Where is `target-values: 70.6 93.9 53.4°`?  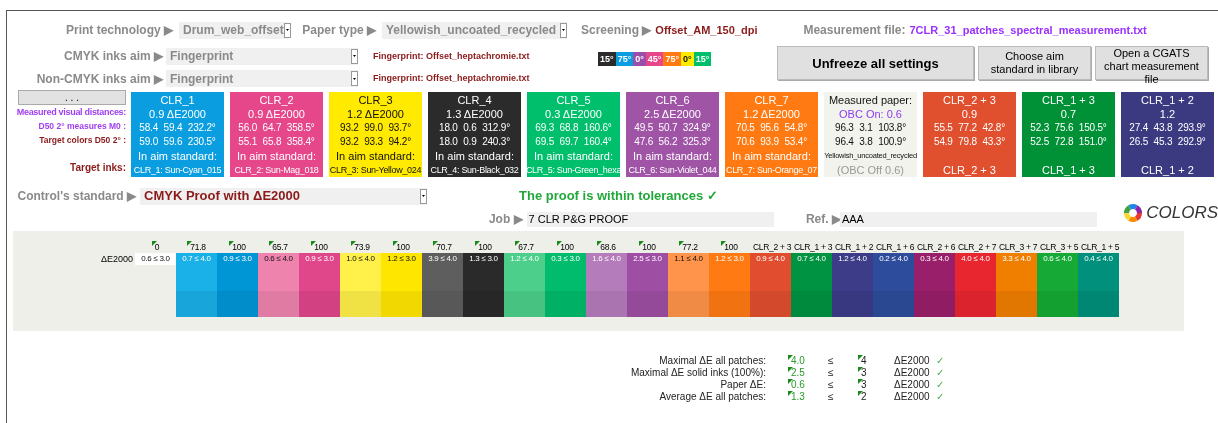
target-values: 70.6 93.9 53.4° is located at coordinates (771, 142).